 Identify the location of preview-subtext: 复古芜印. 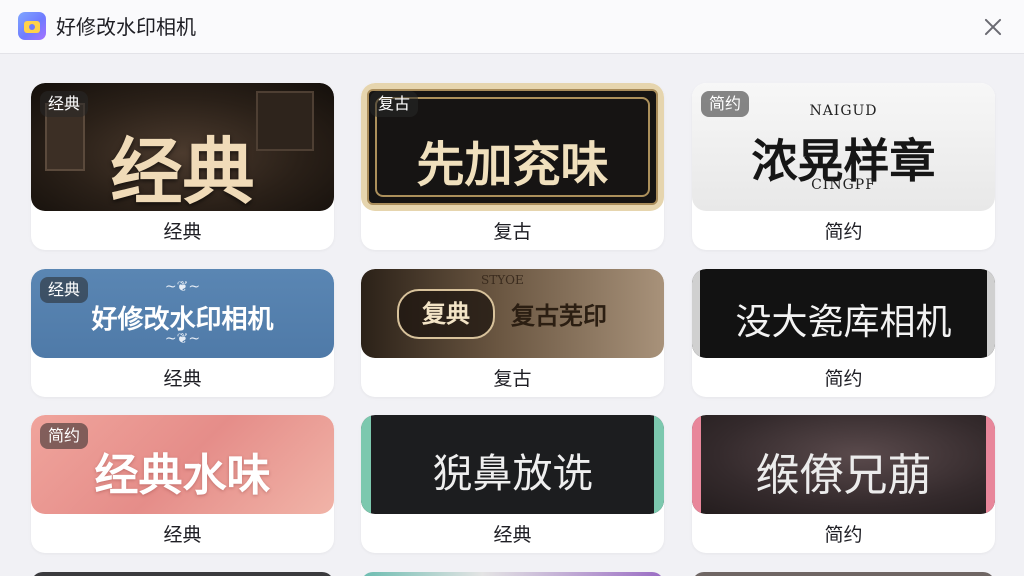
(559, 315).